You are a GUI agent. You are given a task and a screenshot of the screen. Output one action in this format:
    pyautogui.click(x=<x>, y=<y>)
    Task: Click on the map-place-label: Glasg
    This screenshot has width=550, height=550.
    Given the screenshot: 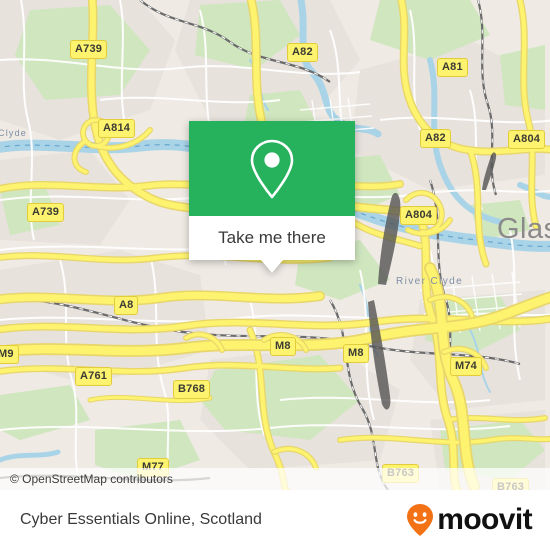 What is the action you would take?
    pyautogui.click(x=523, y=229)
    